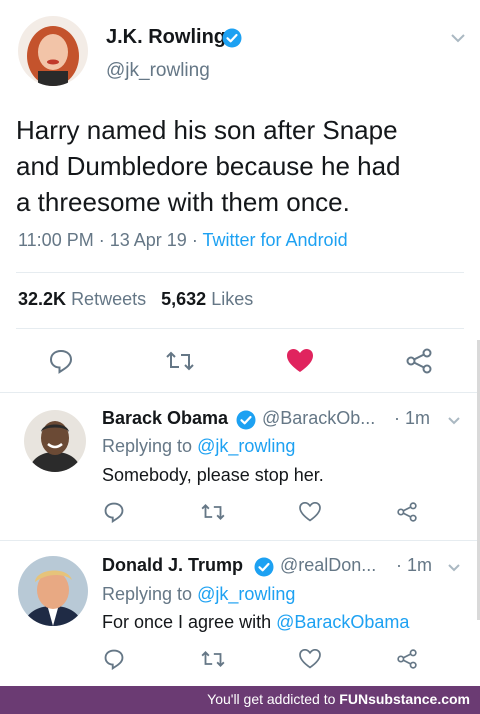 The height and width of the screenshot is (714, 480). What do you see at coordinates (148, 240) in the screenshot?
I see `tweet-date: 13 Apr 19` at bounding box center [148, 240].